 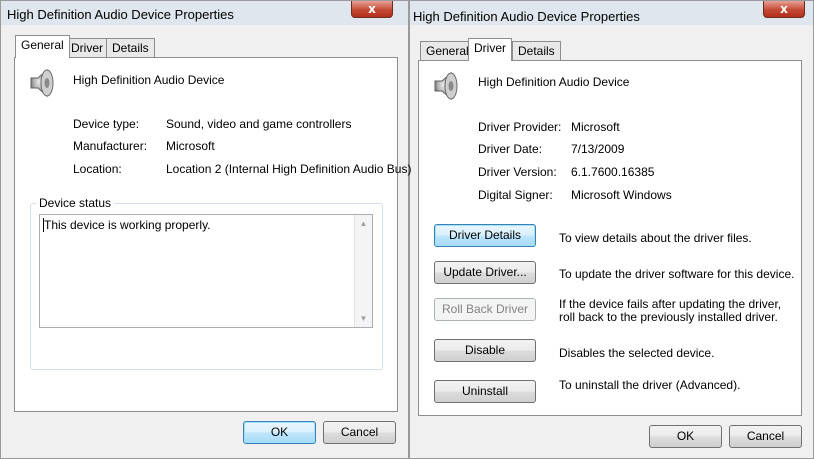 What do you see at coordinates (485, 235) in the screenshot?
I see `driver-details-button: Driver Details` at bounding box center [485, 235].